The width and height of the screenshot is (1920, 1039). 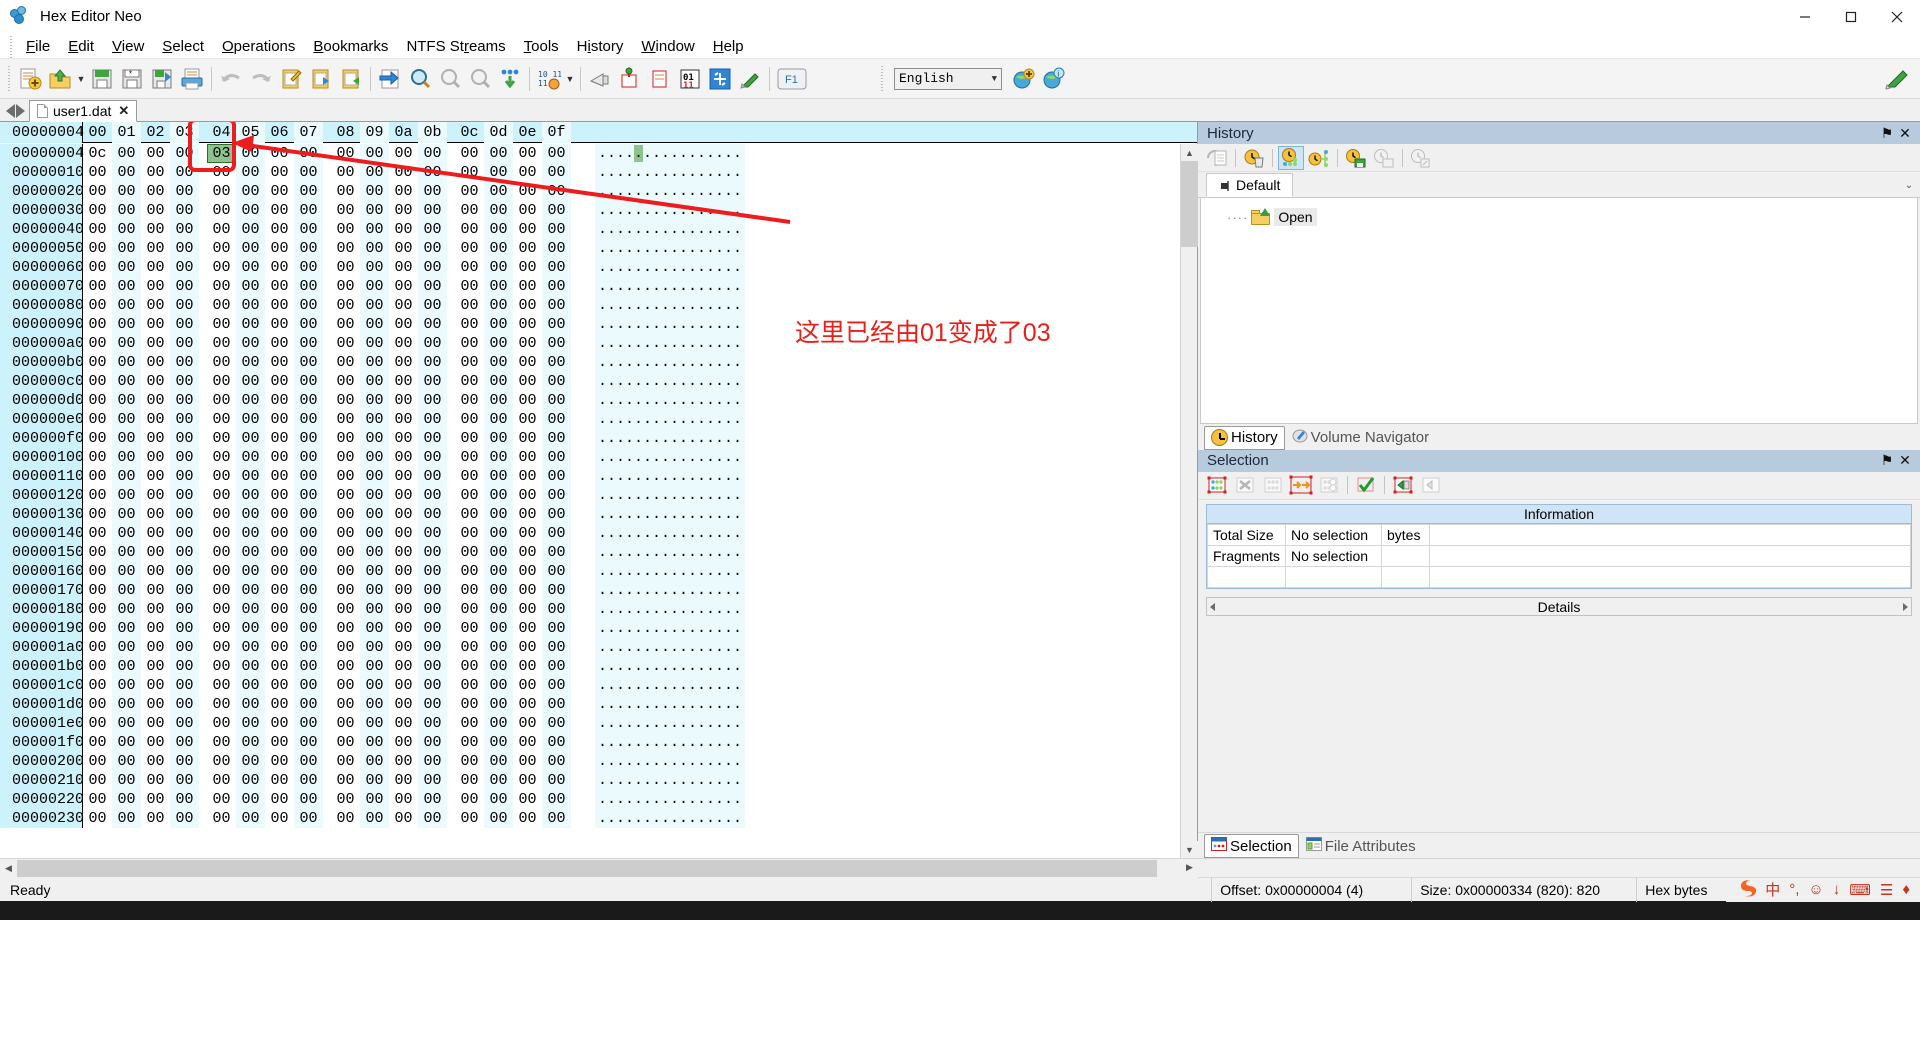 I want to click on globe-info-icon: i, so click(x=1053, y=79).